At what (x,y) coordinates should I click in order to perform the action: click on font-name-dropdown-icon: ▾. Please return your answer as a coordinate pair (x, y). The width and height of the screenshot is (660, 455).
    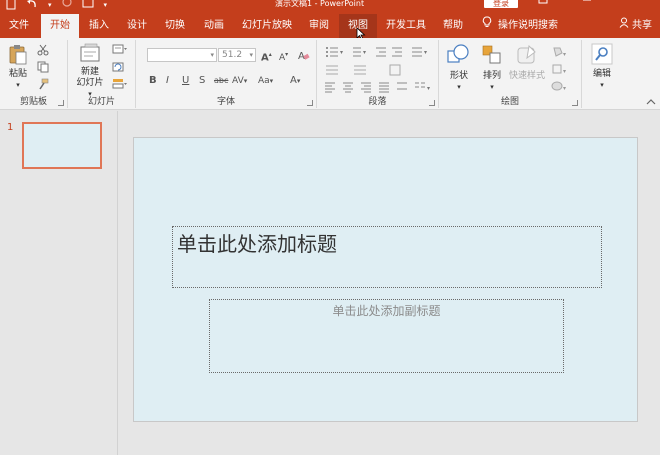
    Looking at the image, I should click on (212, 55).